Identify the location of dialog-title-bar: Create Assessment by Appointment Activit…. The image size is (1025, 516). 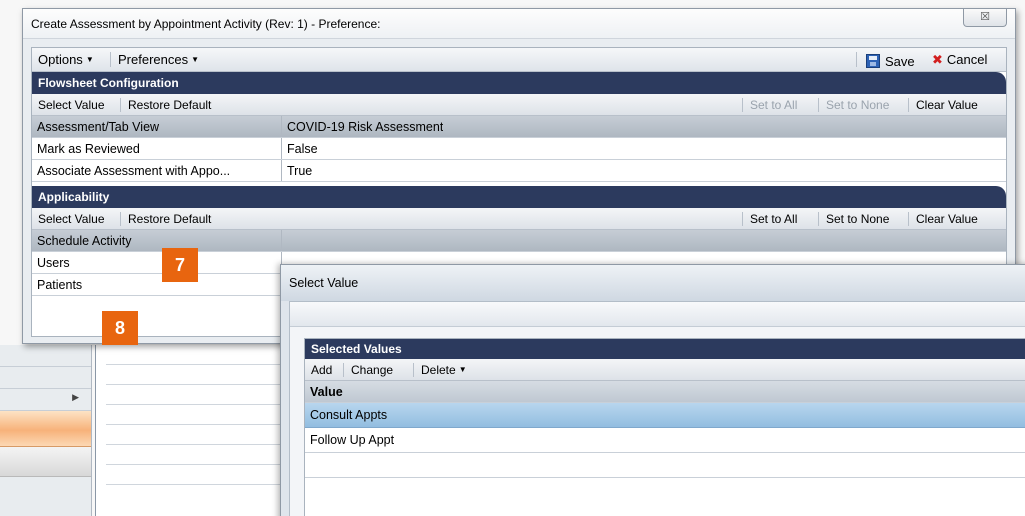
(519, 24).